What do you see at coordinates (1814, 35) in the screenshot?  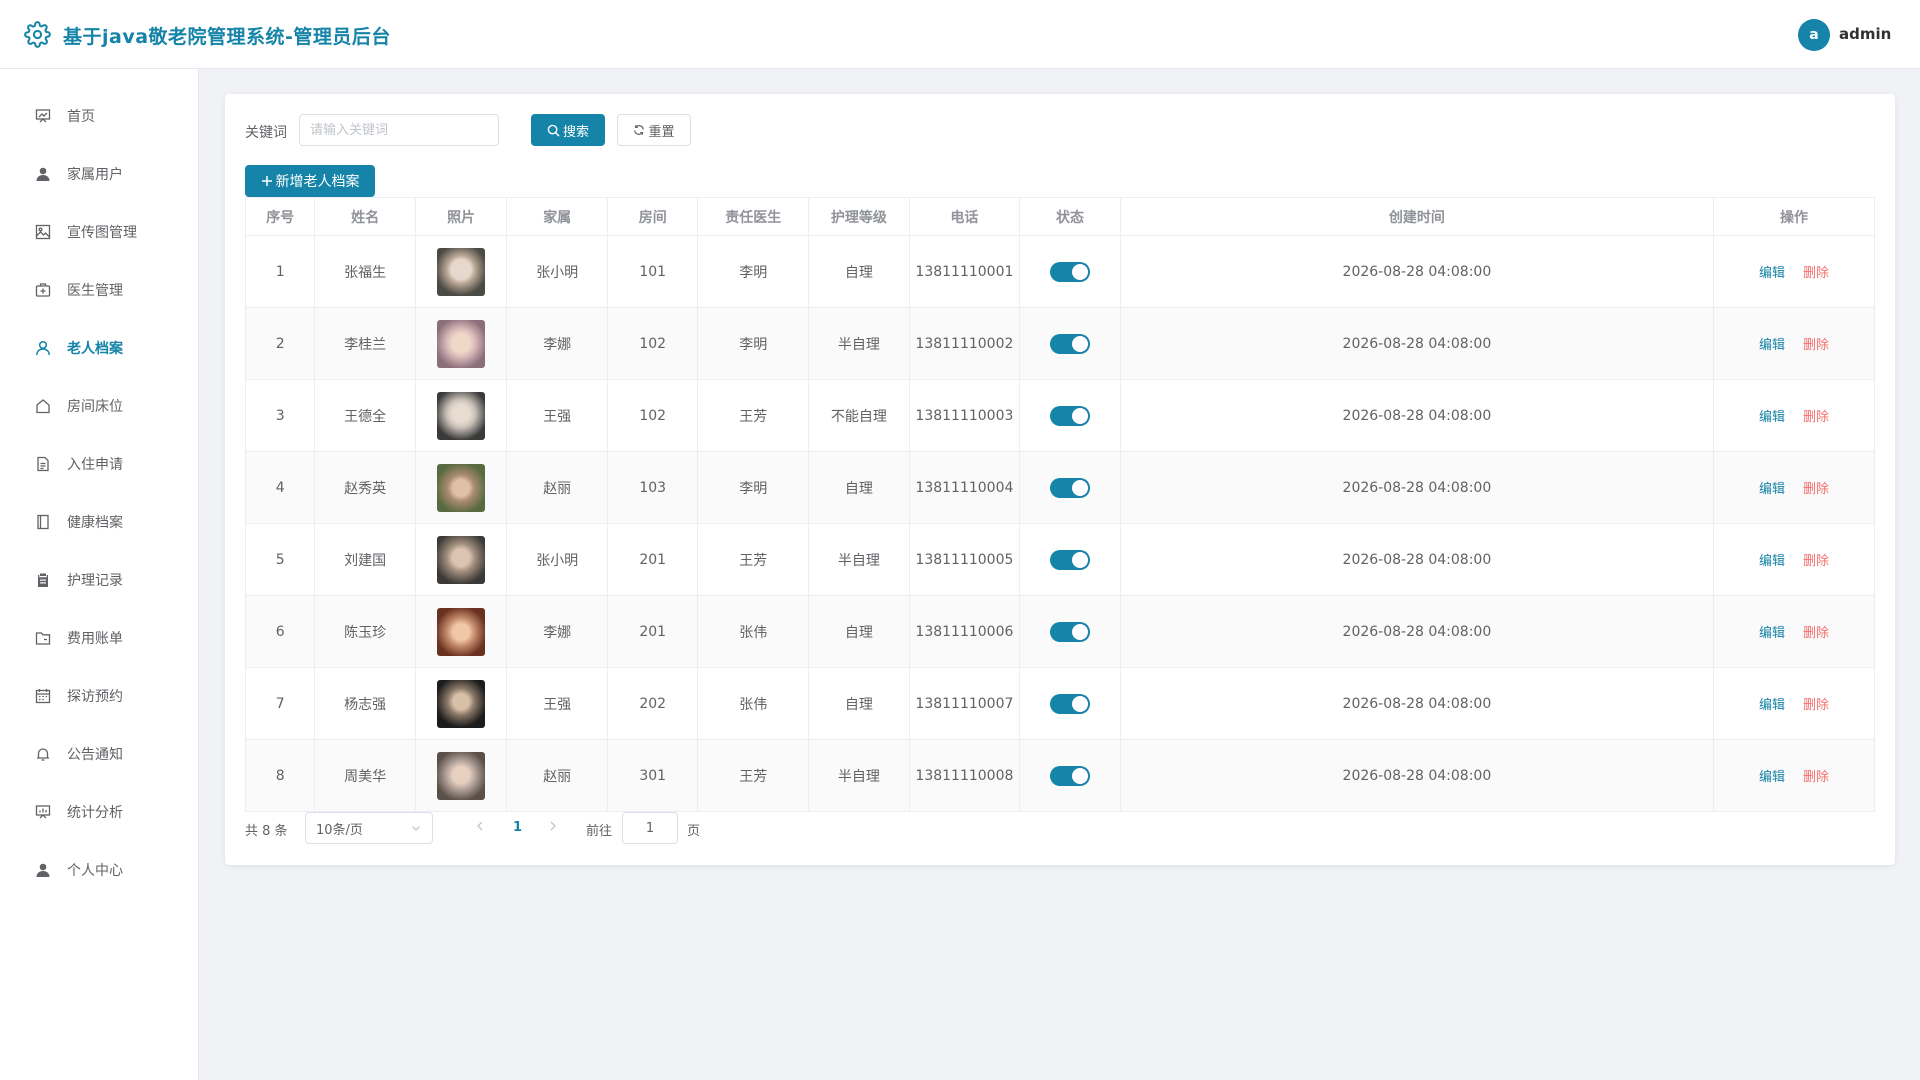 I see `avatar: a` at bounding box center [1814, 35].